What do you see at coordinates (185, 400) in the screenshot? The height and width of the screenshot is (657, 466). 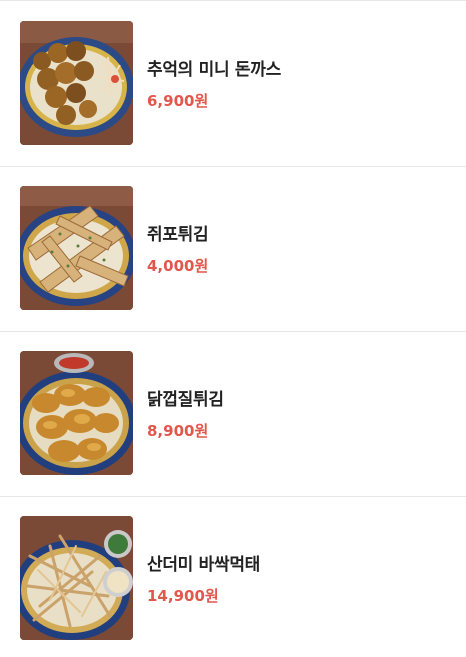 I see `menu-item-name: 닭껍질튀김` at bounding box center [185, 400].